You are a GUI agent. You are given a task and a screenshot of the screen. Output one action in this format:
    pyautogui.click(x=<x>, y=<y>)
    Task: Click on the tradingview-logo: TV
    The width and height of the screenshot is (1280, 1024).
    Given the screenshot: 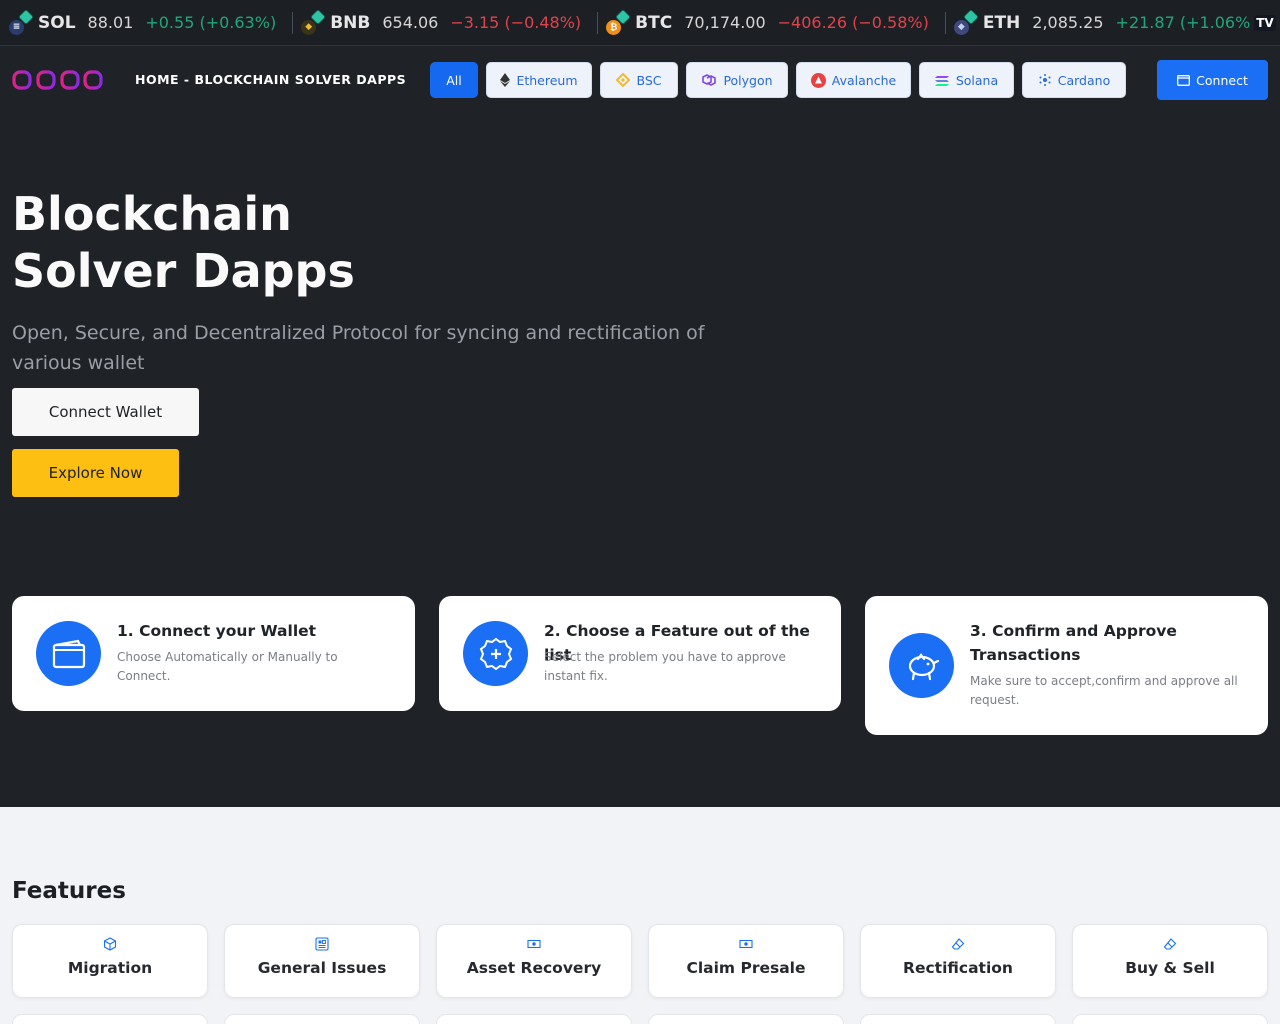 What is the action you would take?
    pyautogui.click(x=1265, y=22)
    